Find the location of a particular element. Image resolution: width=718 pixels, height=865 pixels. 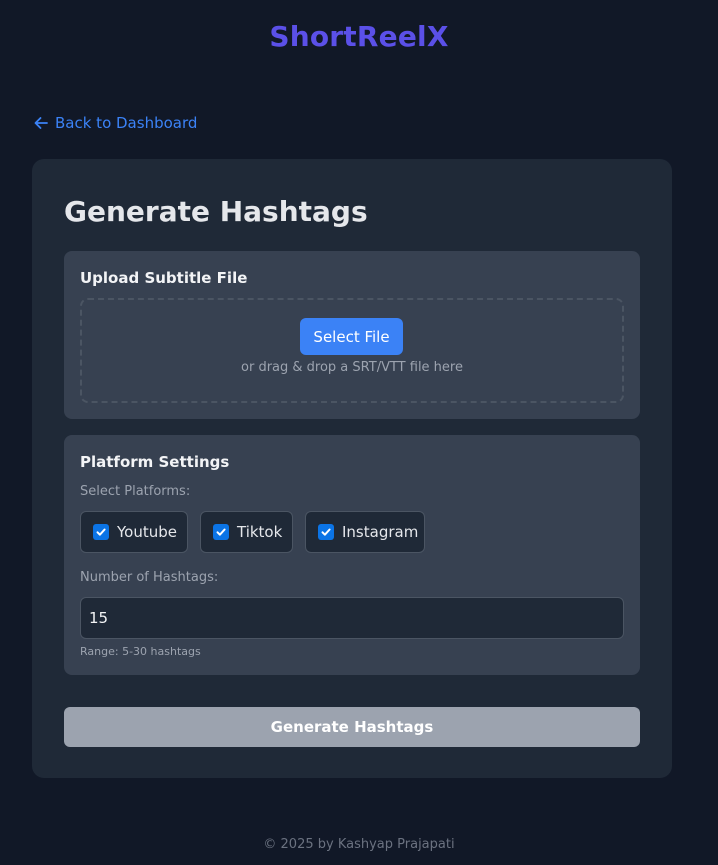

footer-copyright: © 2025 by Kashyap Prajapati is located at coordinates (359, 844).